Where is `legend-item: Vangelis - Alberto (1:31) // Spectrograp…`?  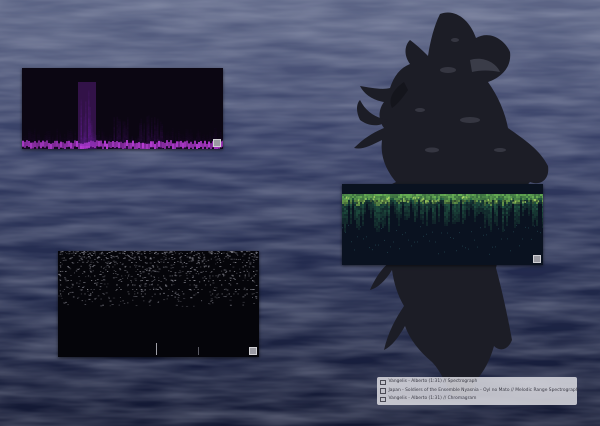
legend-item: Vangelis - Alberto (1:31) // Spectrograp… is located at coordinates (478, 382).